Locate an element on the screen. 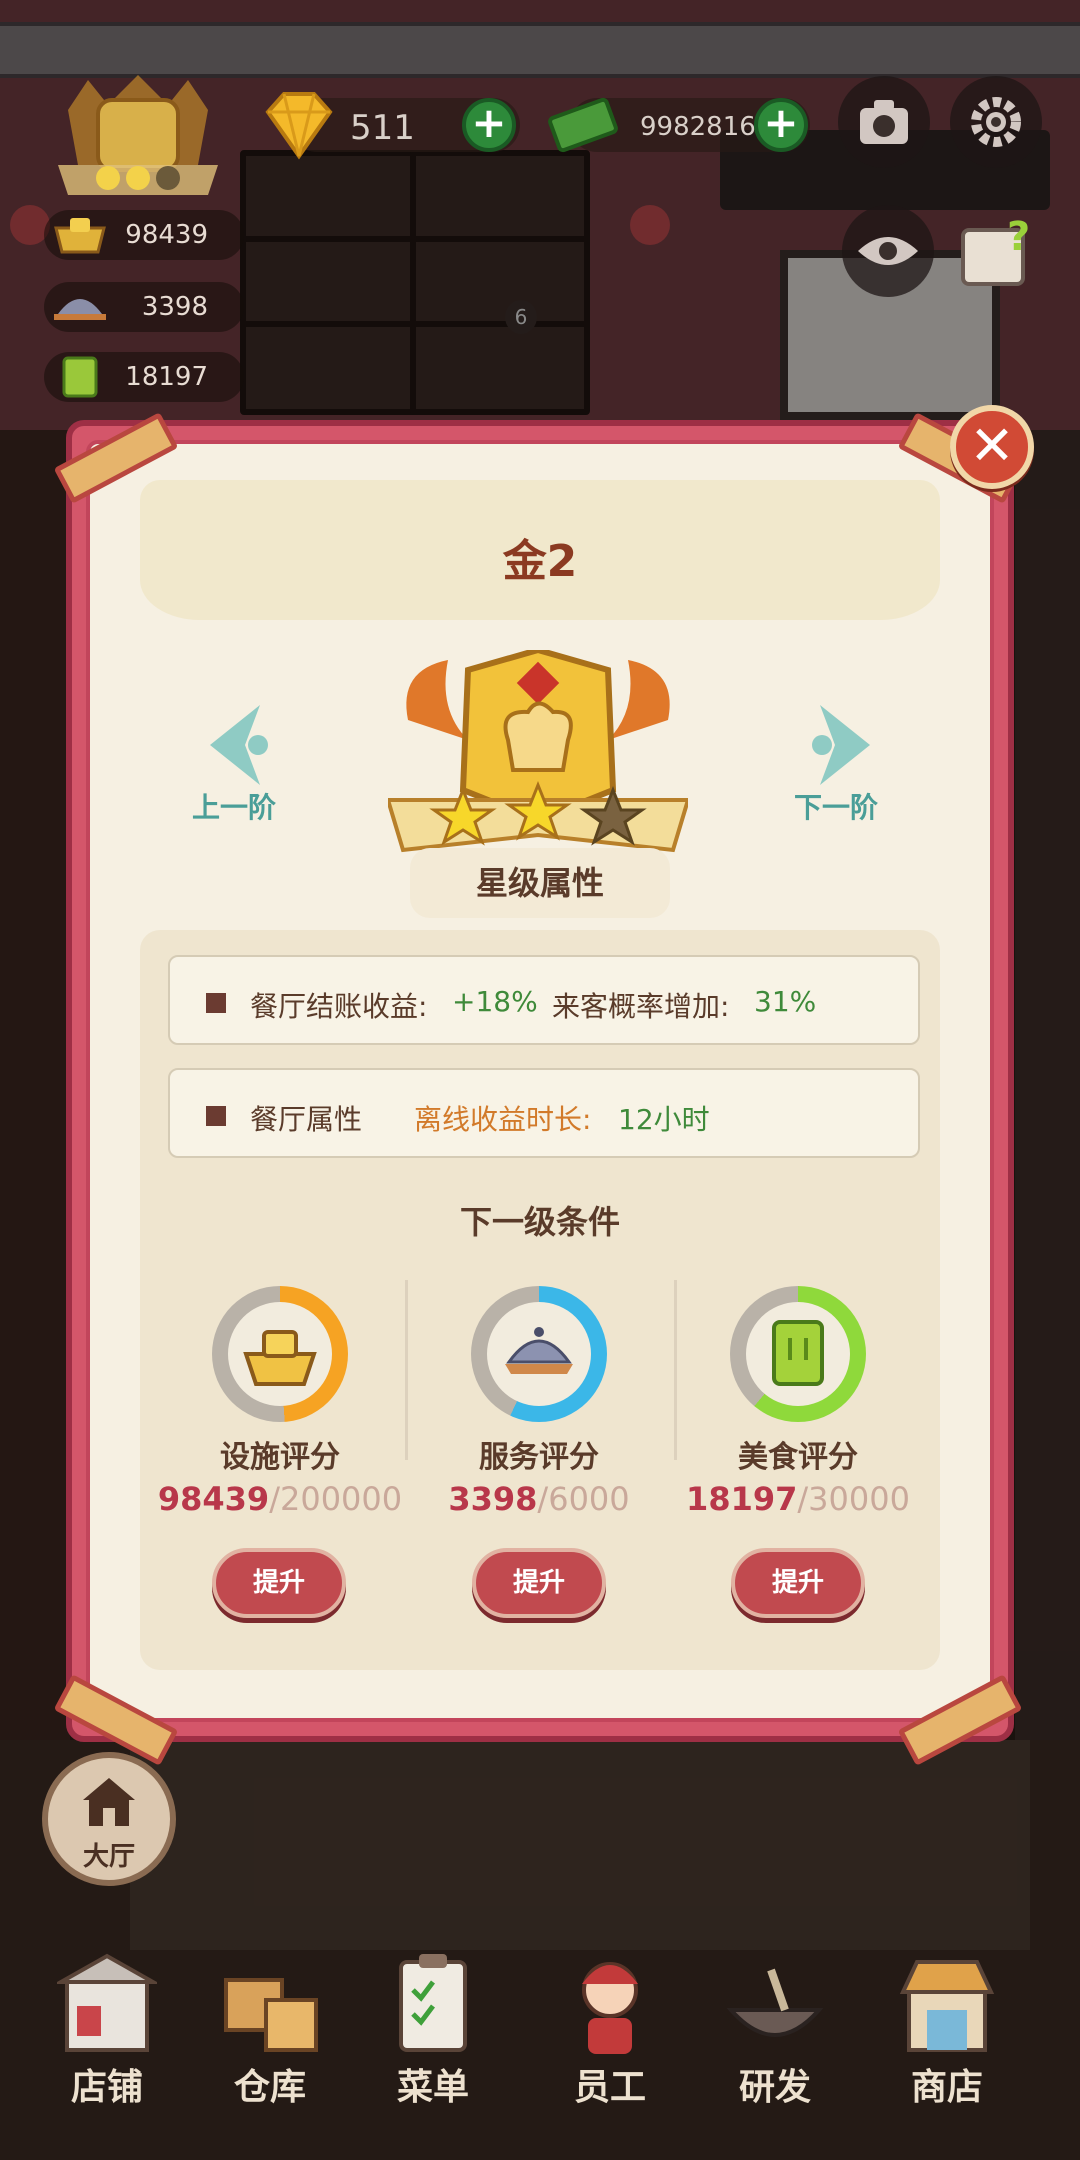 This screenshot has width=1080, height=2160. attribute-row-offline: 餐厅属性 离线收益时长: 12小时 is located at coordinates (544, 1113).